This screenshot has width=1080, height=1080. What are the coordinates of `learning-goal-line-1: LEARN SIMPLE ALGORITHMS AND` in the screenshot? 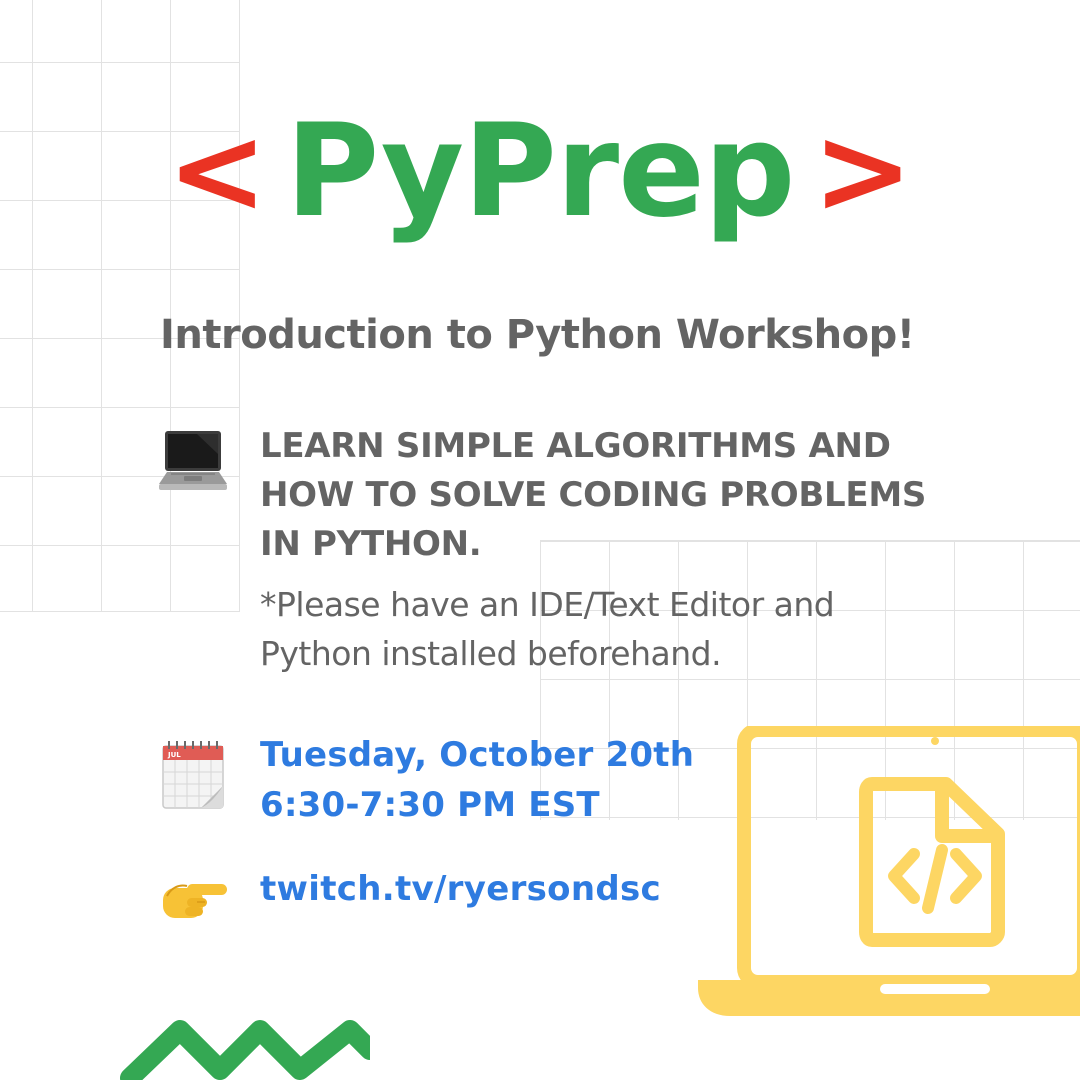 It's located at (575, 446).